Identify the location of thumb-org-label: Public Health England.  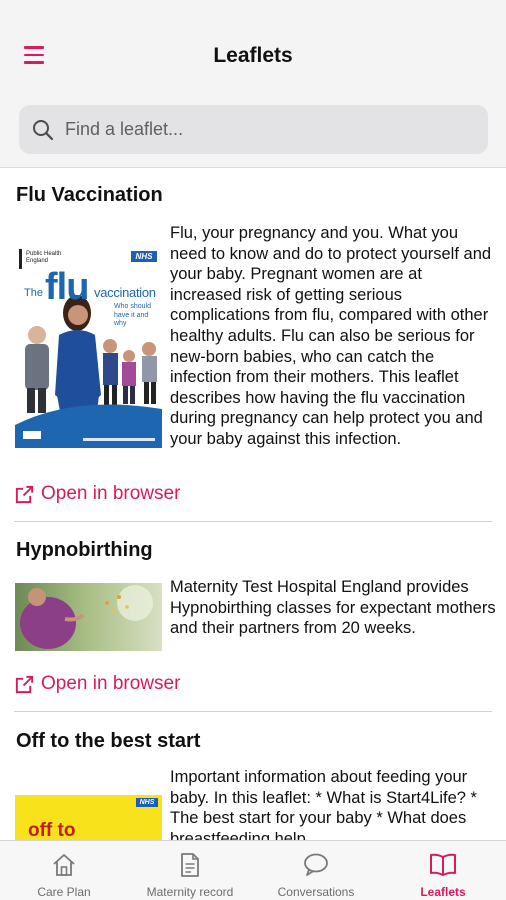
(44, 257).